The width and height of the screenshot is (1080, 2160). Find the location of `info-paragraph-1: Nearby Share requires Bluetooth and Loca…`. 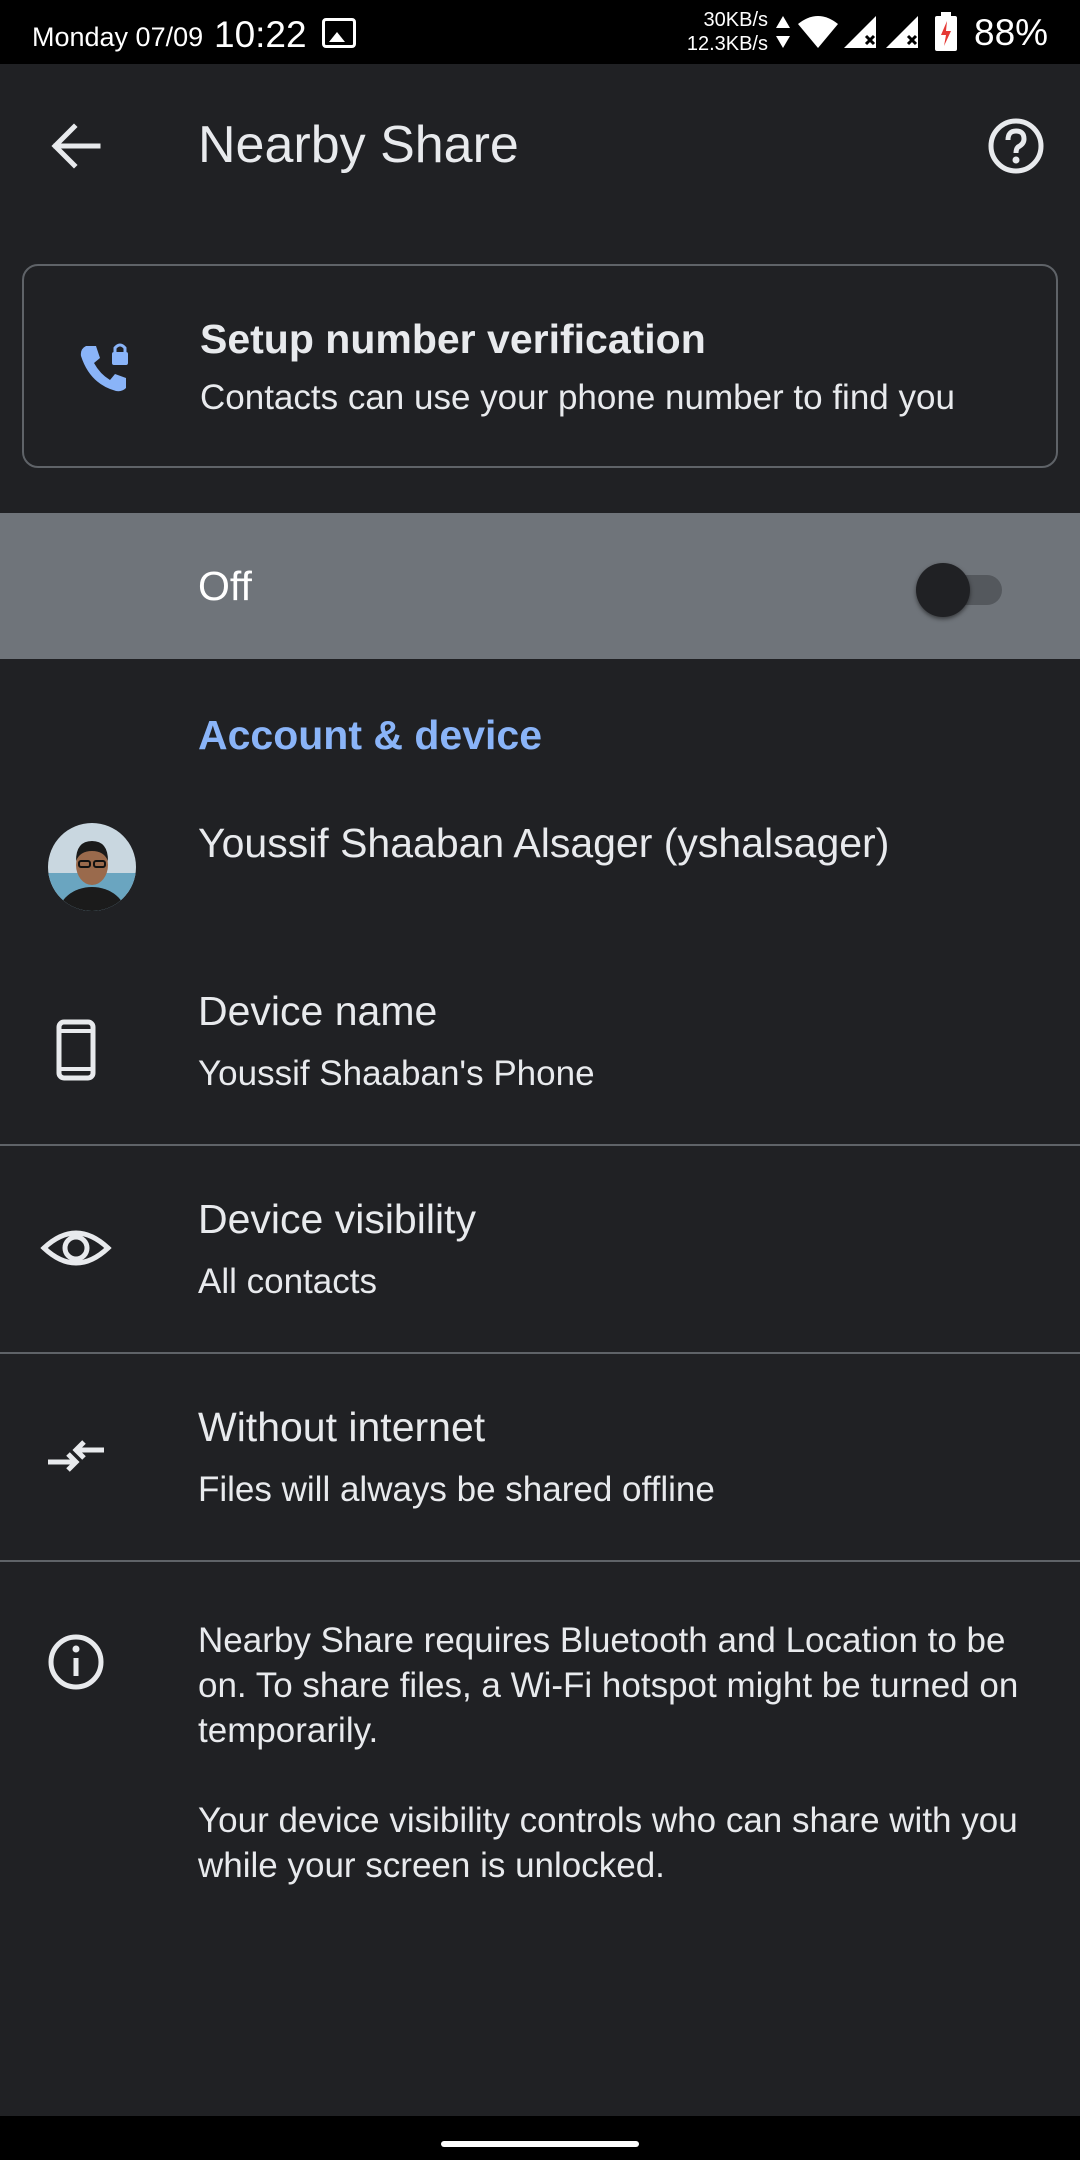

info-paragraph-1: Nearby Share requires Bluetooth and Loca… is located at coordinates (608, 1685).